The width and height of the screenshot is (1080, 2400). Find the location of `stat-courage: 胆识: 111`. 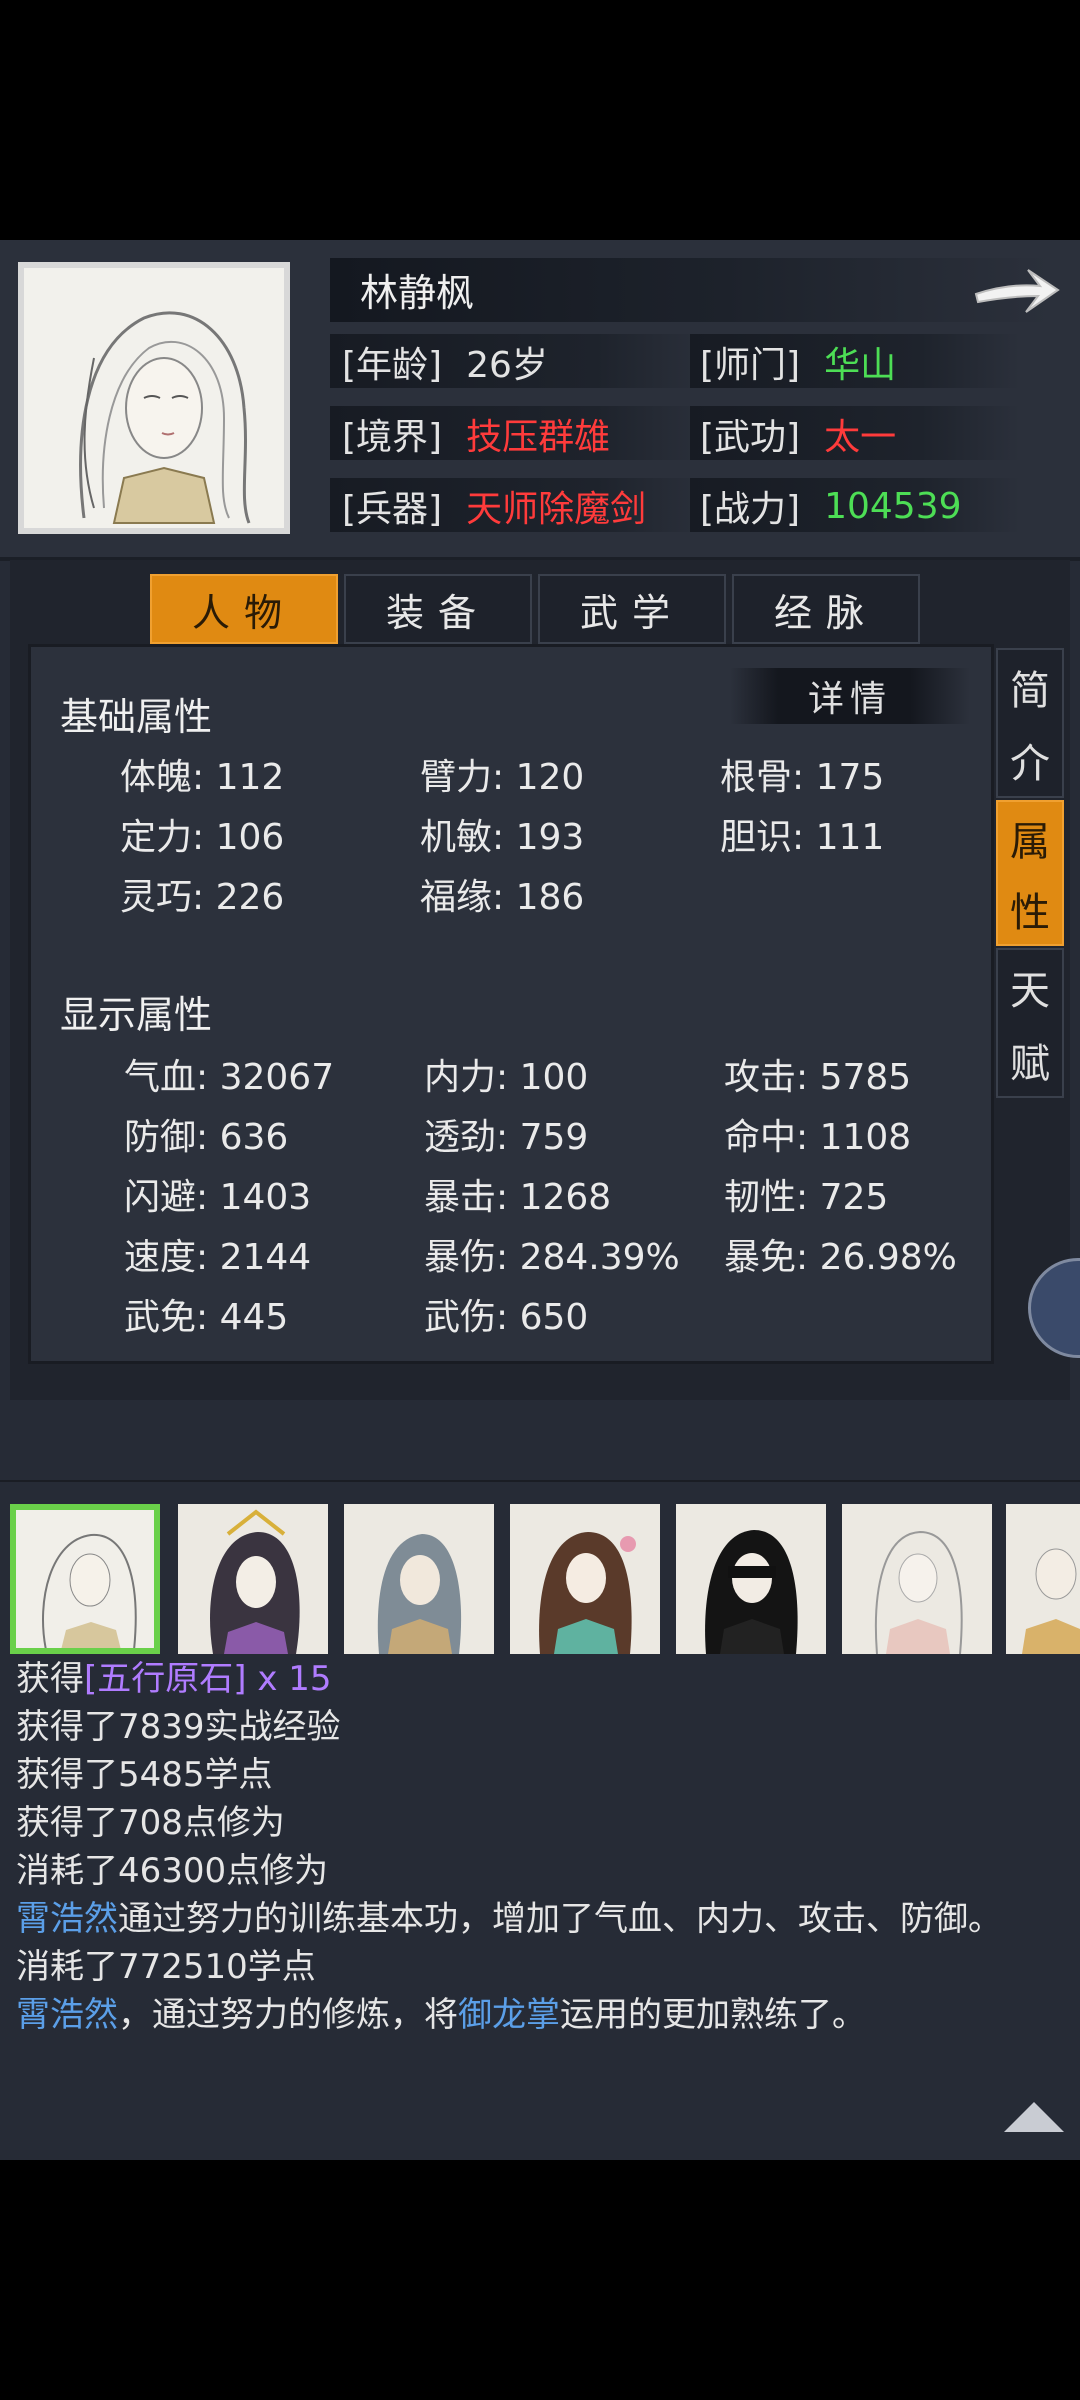

stat-courage: 胆识: 111 is located at coordinates (802, 837).